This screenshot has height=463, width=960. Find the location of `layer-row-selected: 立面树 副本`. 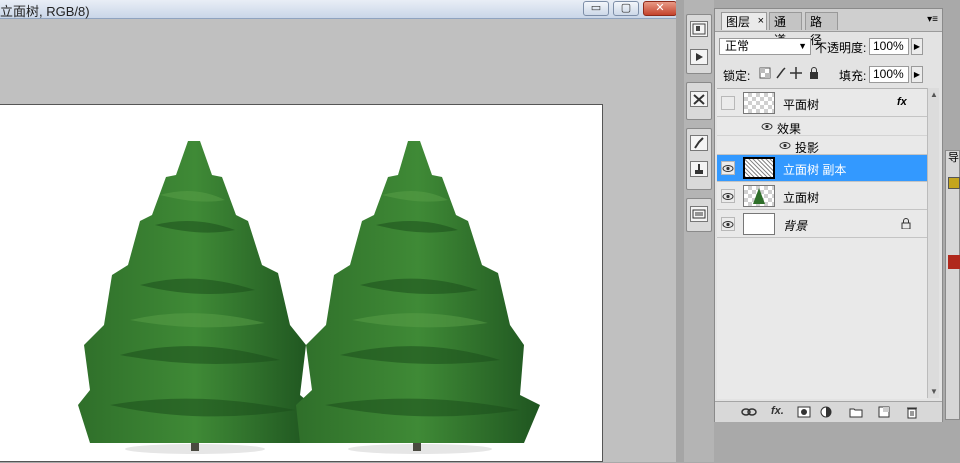

layer-row-selected: 立面树 副本 is located at coordinates (822, 168).